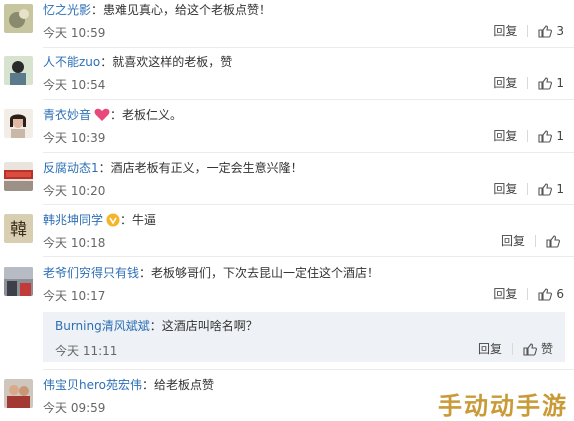 The height and width of the screenshot is (421, 574). Describe the element at coordinates (546, 349) in the screenshot. I see `like-label: 赞` at that location.